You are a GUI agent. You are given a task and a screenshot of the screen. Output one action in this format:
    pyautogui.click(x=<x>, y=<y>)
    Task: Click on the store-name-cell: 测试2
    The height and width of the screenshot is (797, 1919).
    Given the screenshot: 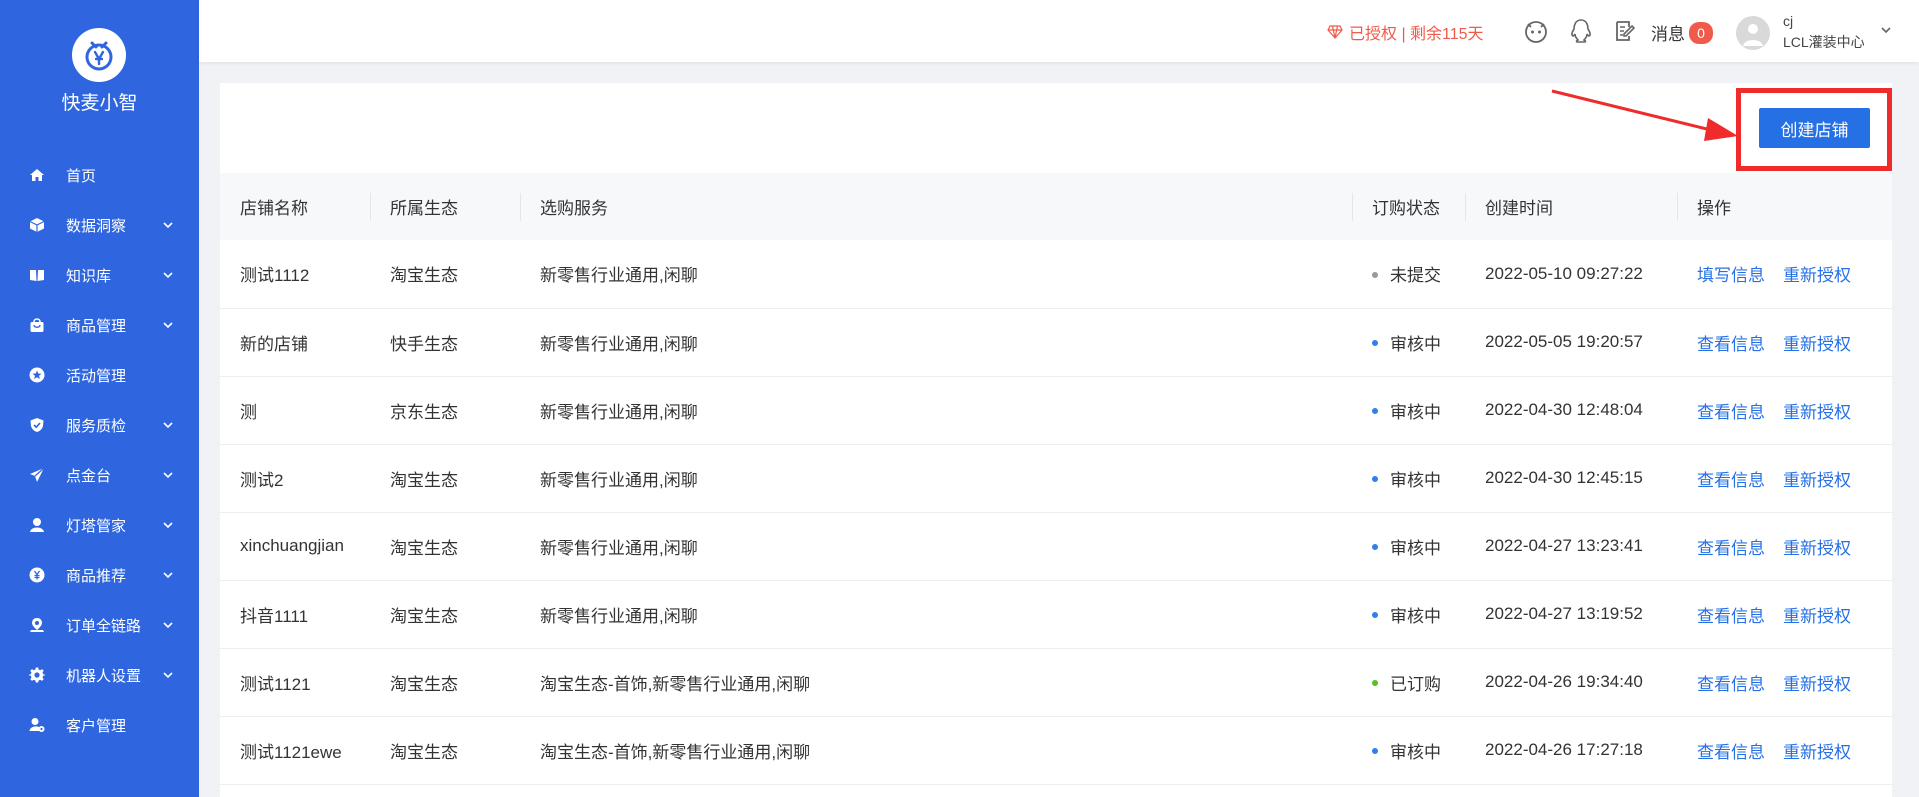 What is the action you would take?
    pyautogui.click(x=295, y=478)
    